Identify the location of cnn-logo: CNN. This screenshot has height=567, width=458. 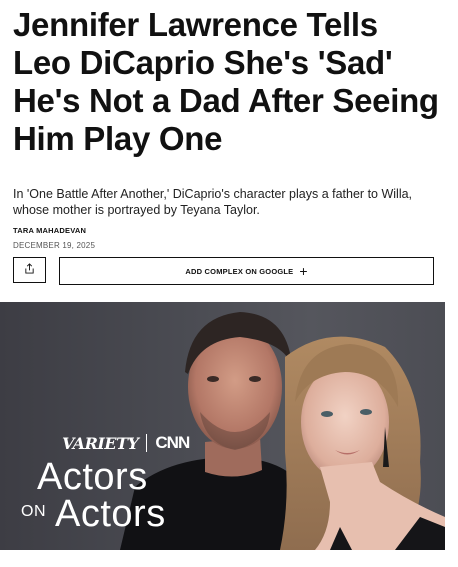
(172, 442).